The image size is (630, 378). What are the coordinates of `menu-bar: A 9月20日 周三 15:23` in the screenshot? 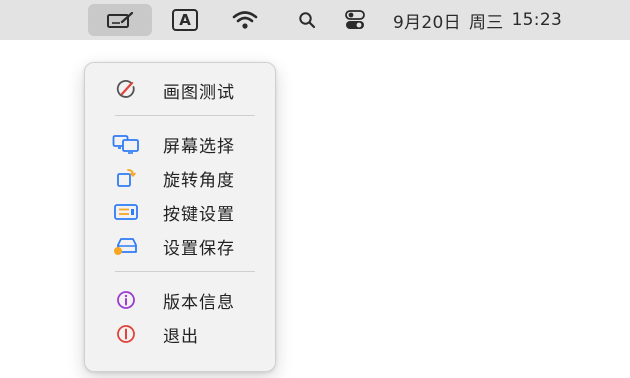 It's located at (315, 20).